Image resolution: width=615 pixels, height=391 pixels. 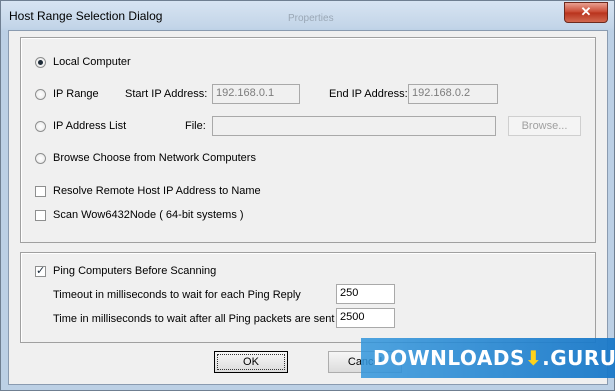 I want to click on end-ip-field: 192.168.0.2, so click(x=453, y=94).